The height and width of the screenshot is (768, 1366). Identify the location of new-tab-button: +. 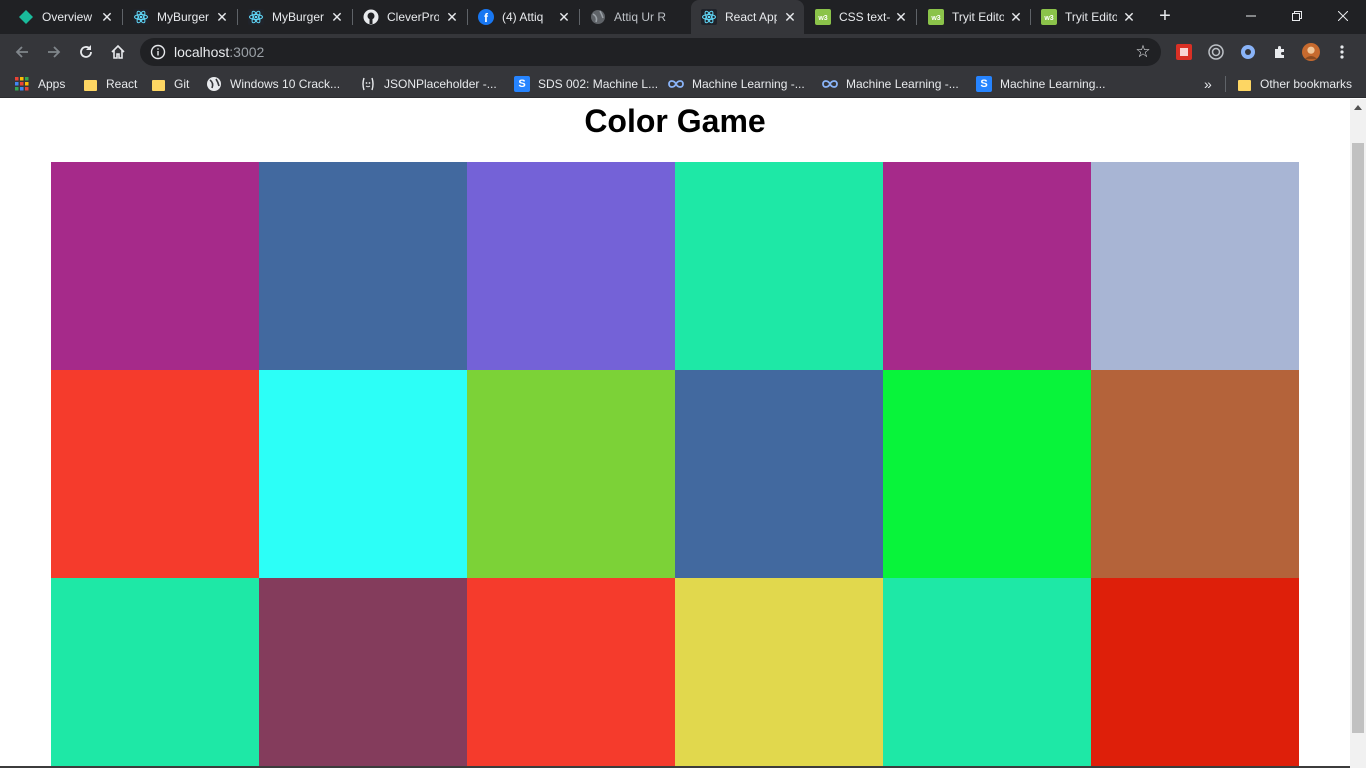
(1165, 17).